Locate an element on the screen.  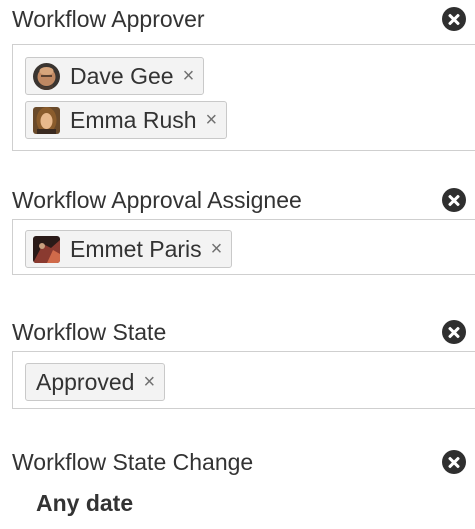
emmet-paris-avatar is located at coordinates (46, 249).